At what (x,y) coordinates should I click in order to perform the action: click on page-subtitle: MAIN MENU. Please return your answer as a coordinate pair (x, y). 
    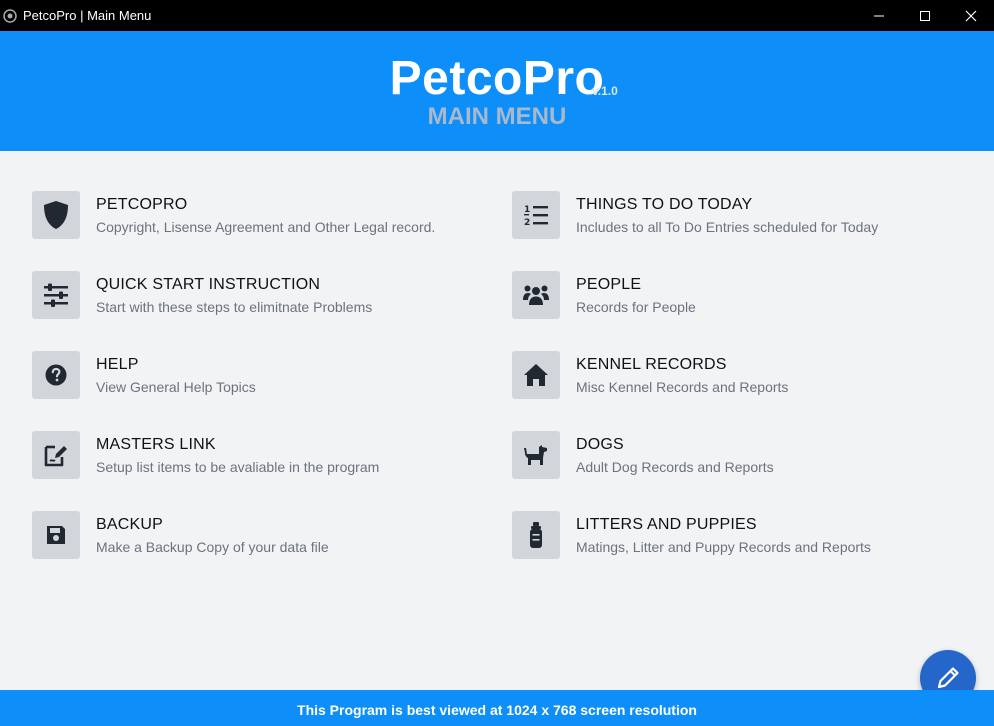
    Looking at the image, I should click on (497, 116).